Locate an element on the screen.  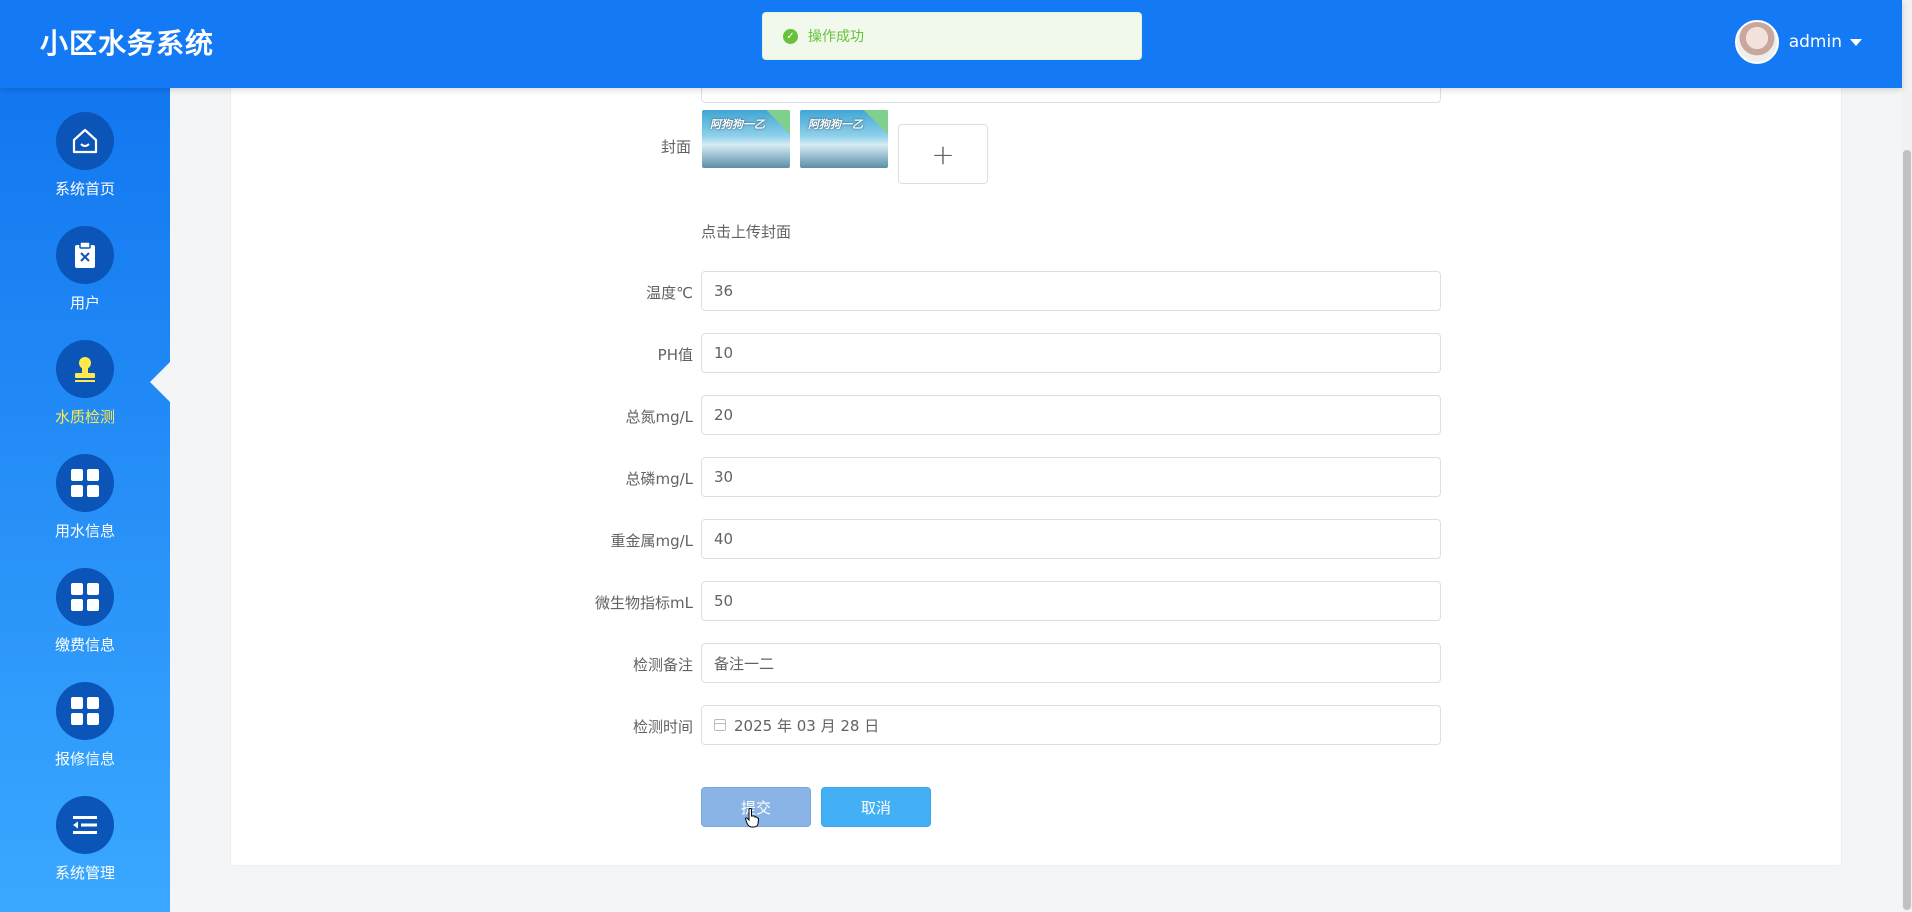
sidebar-item-label: 系统首页 is located at coordinates (84, 189).